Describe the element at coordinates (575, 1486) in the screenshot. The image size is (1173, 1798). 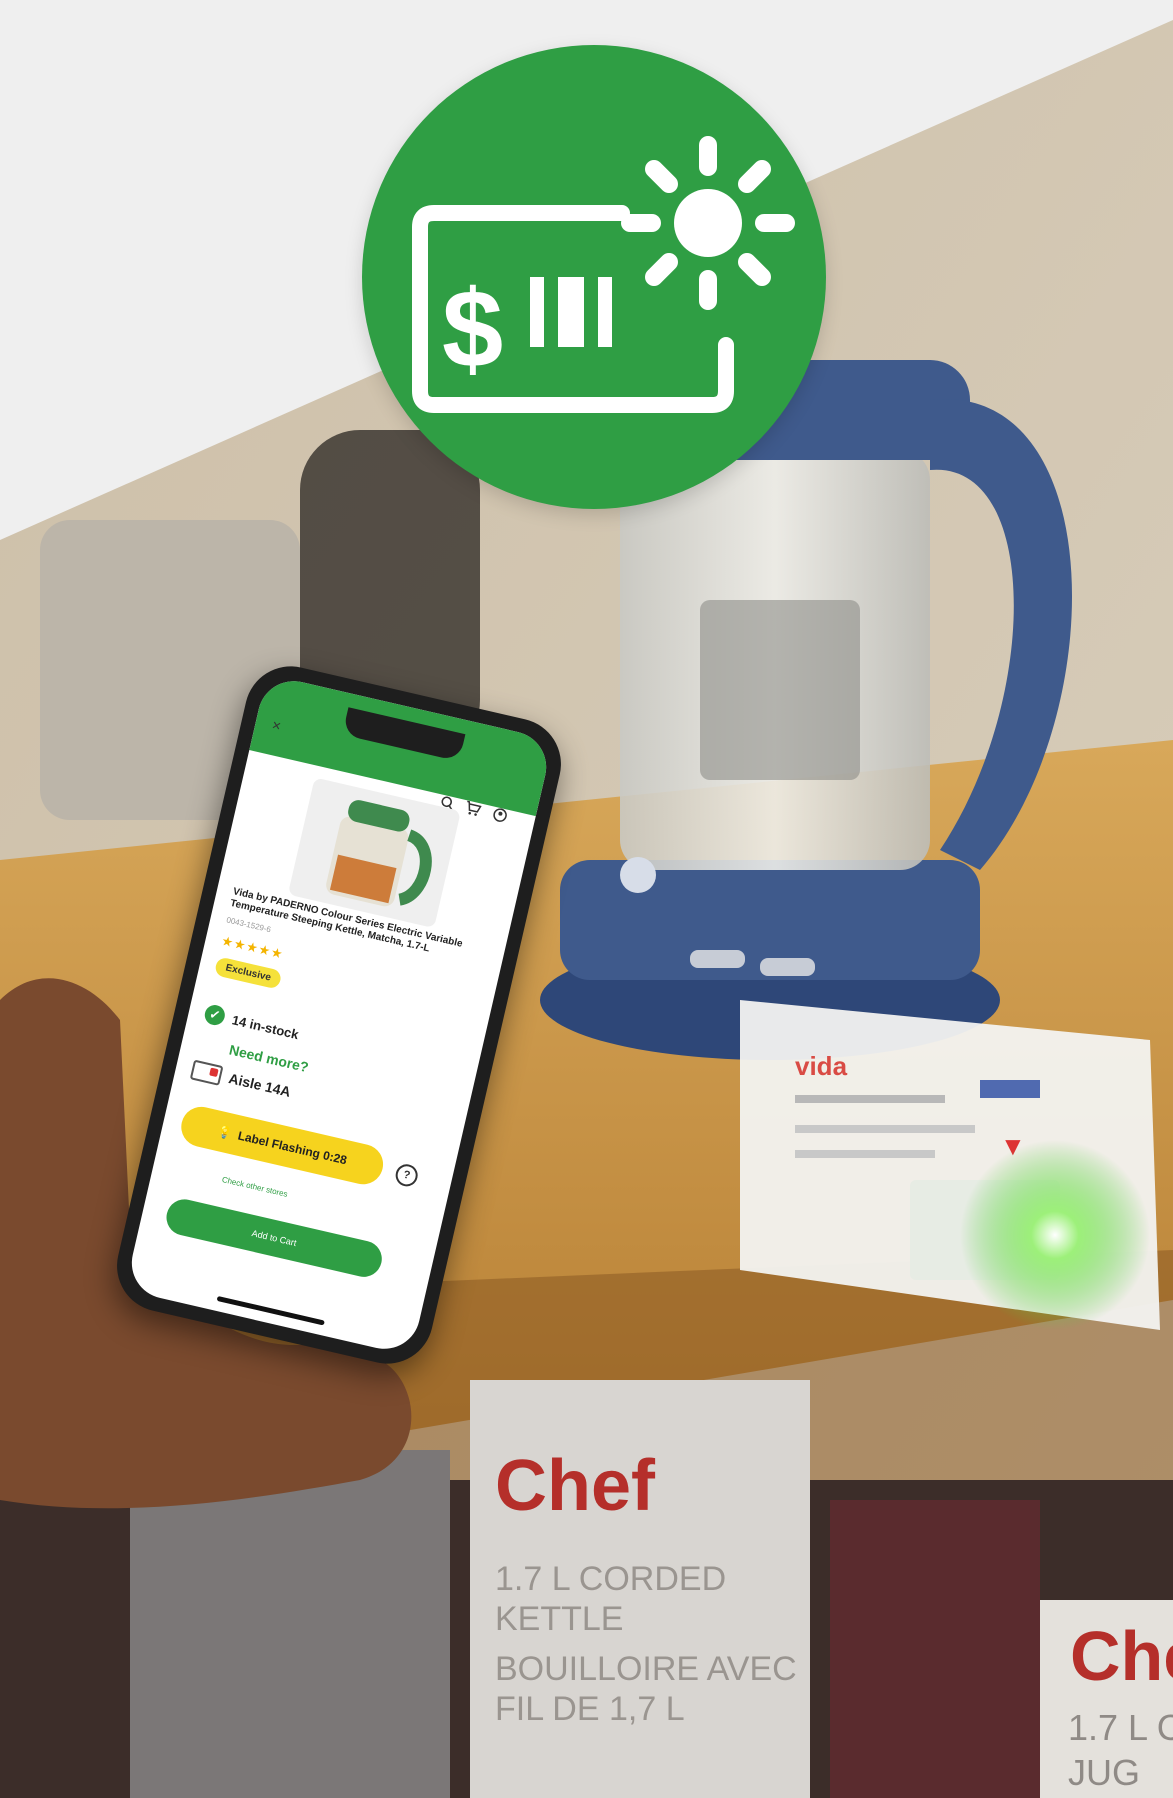
I see `box-brand-text: Chef` at that location.